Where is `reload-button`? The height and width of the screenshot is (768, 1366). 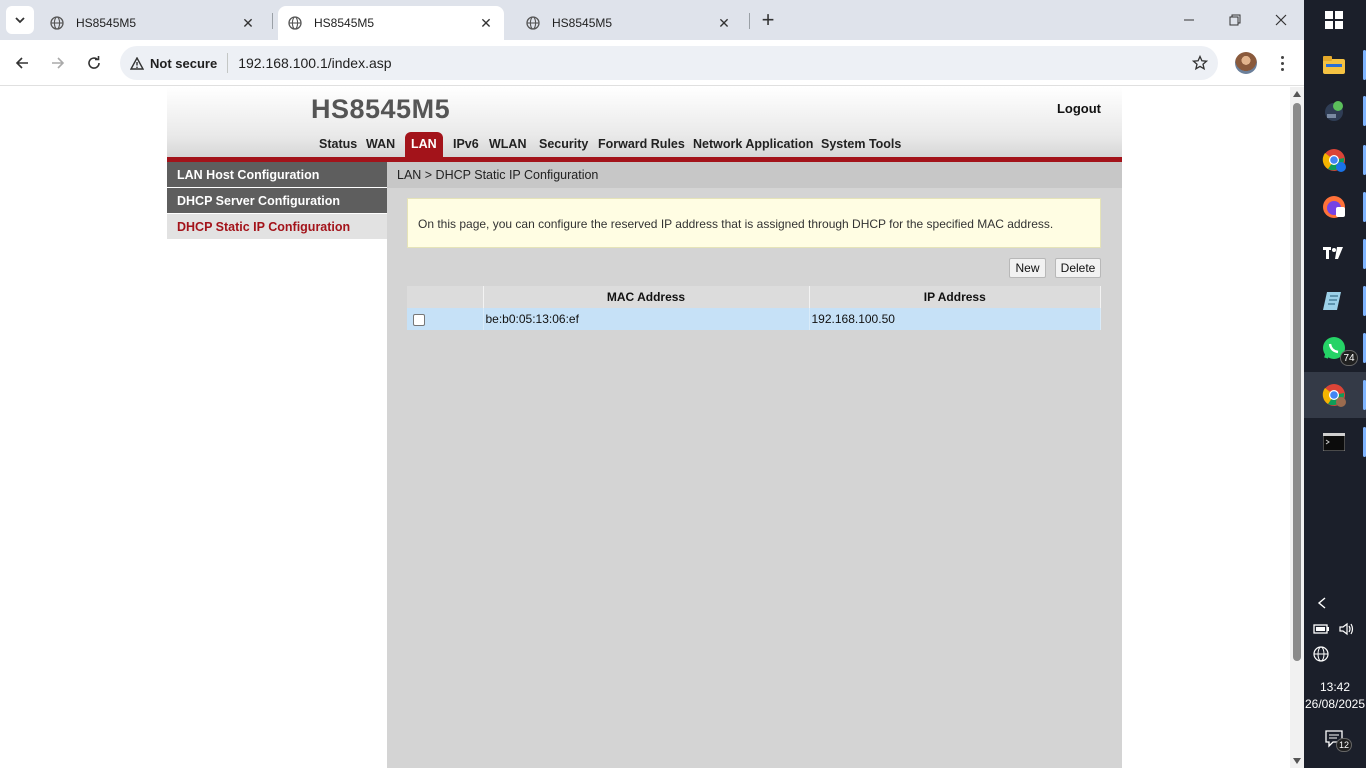
reload-button is located at coordinates (94, 63).